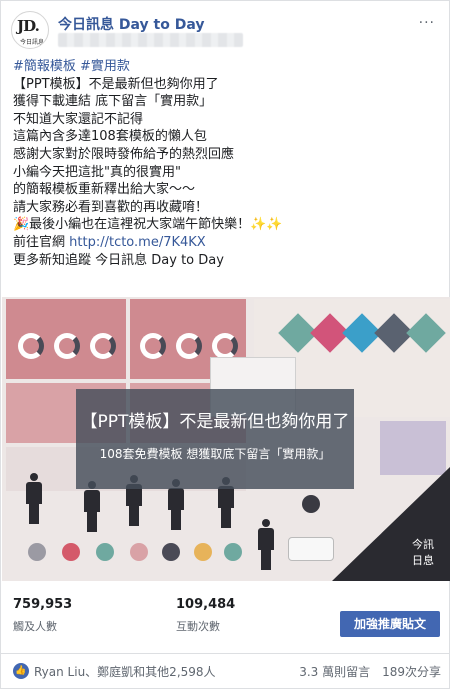  I want to click on website-link: http://tcto.me/7K4KX, so click(137, 242).